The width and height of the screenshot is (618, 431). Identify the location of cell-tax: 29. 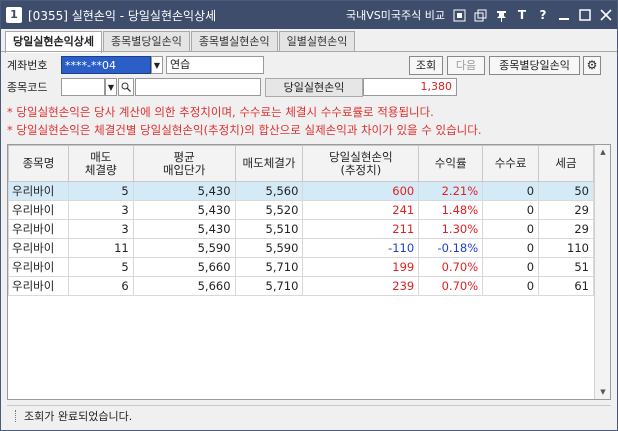
(566, 229).